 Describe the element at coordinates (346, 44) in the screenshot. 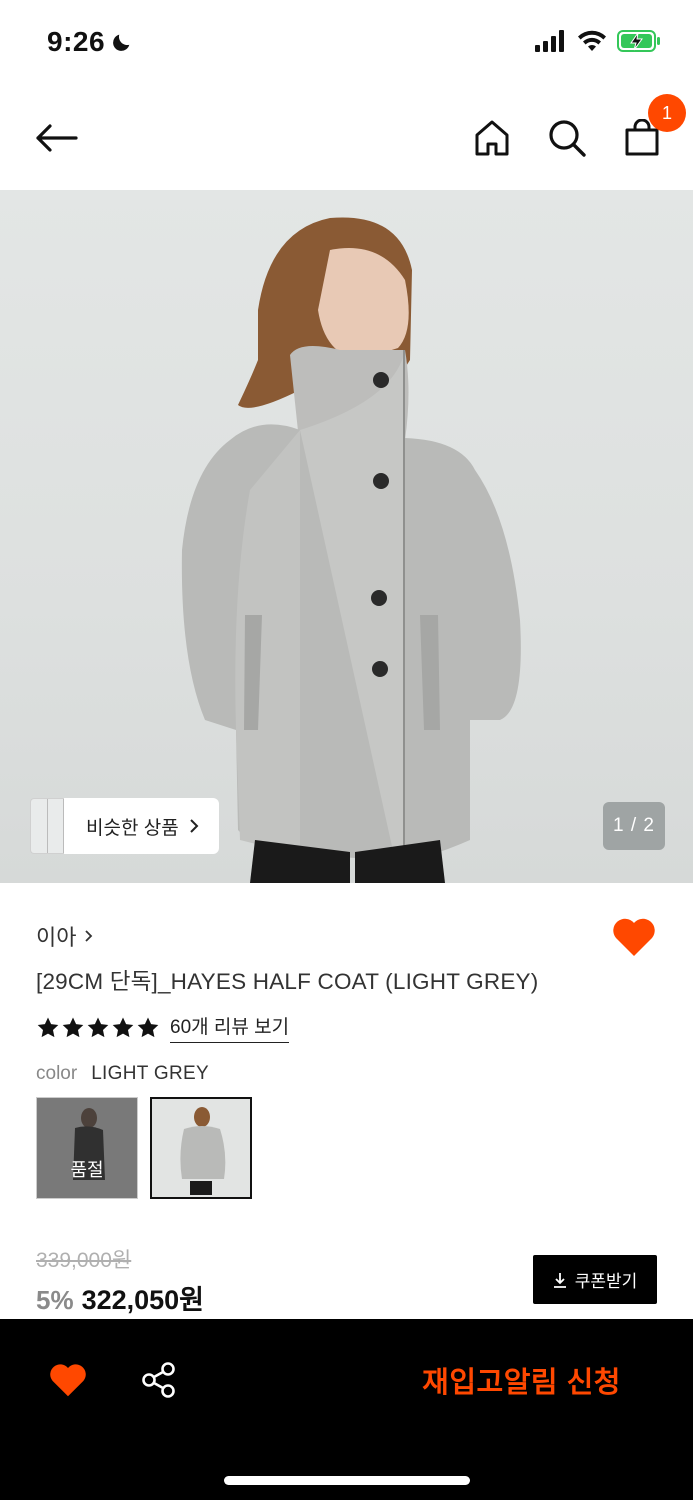

I see `status-bar: 9:26` at that location.